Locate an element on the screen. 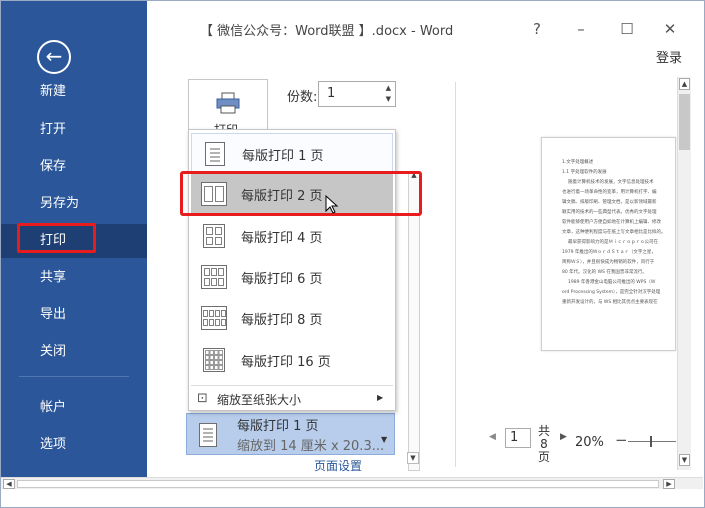 Image resolution: width=705 pixels, height=508 pixels. six-page-layout-icon is located at coordinates (214, 277).